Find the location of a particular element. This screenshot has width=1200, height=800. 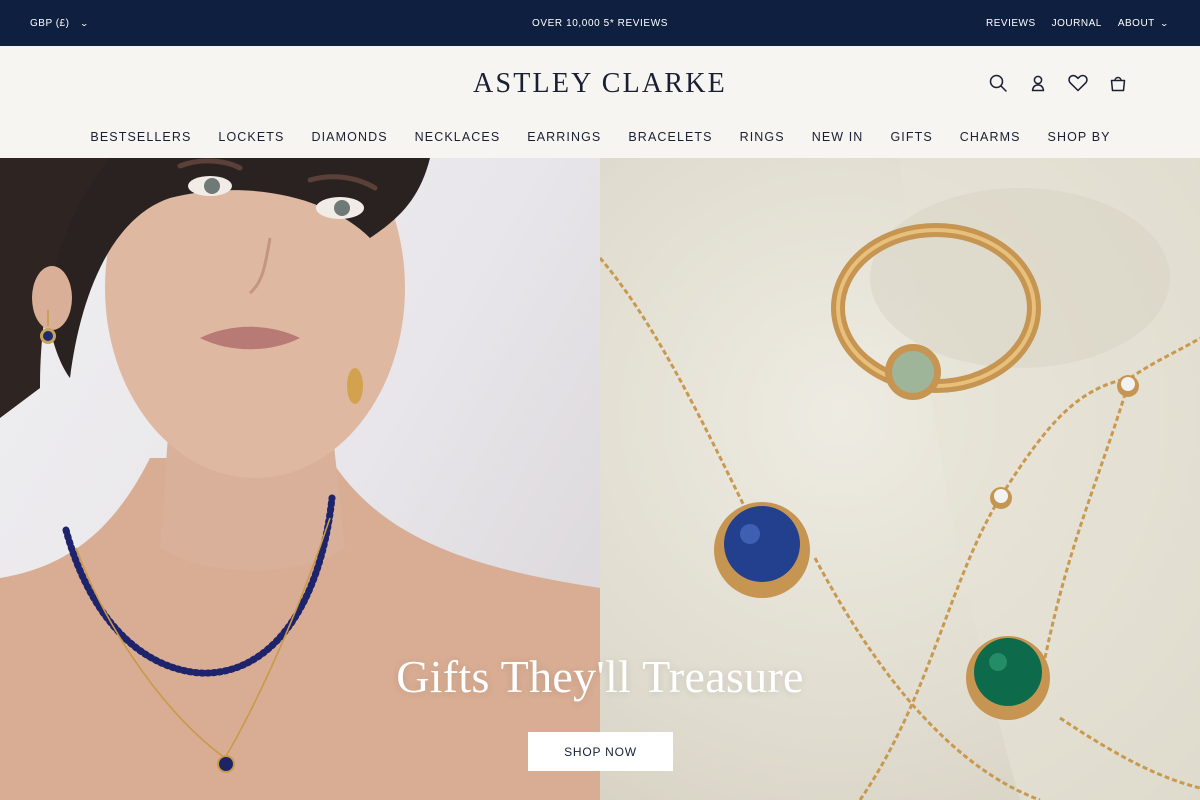

currency-selector: GBP (£) ⌄ is located at coordinates (59, 23).